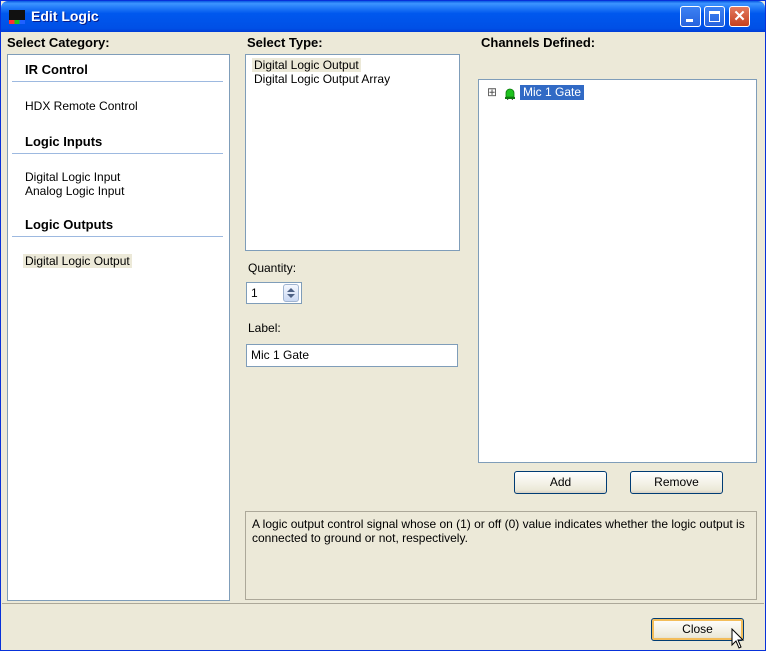 The image size is (766, 651). What do you see at coordinates (383, 627) in the screenshot?
I see `footer-bar` at bounding box center [383, 627].